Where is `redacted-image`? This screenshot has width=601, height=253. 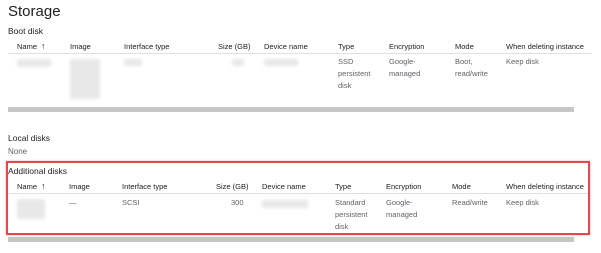
redacted-image is located at coordinates (85, 79).